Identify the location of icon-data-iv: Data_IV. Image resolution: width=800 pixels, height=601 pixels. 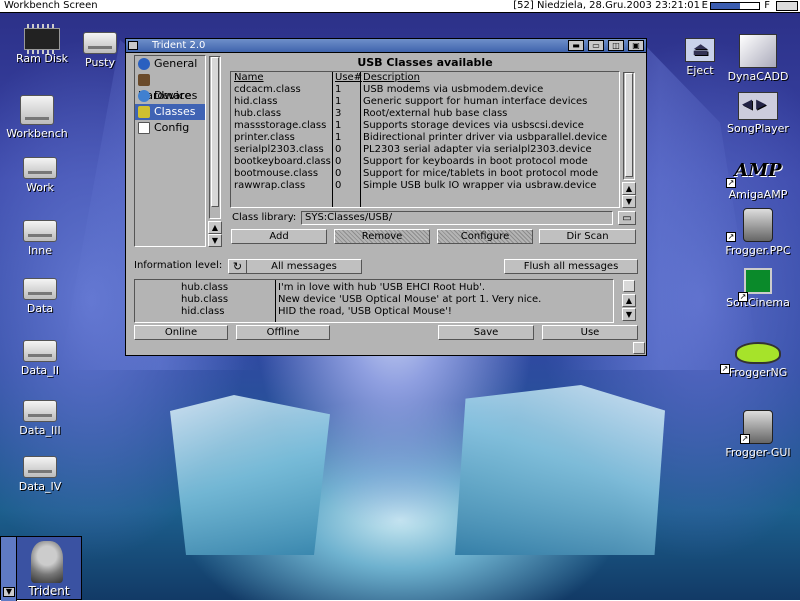
(40, 474).